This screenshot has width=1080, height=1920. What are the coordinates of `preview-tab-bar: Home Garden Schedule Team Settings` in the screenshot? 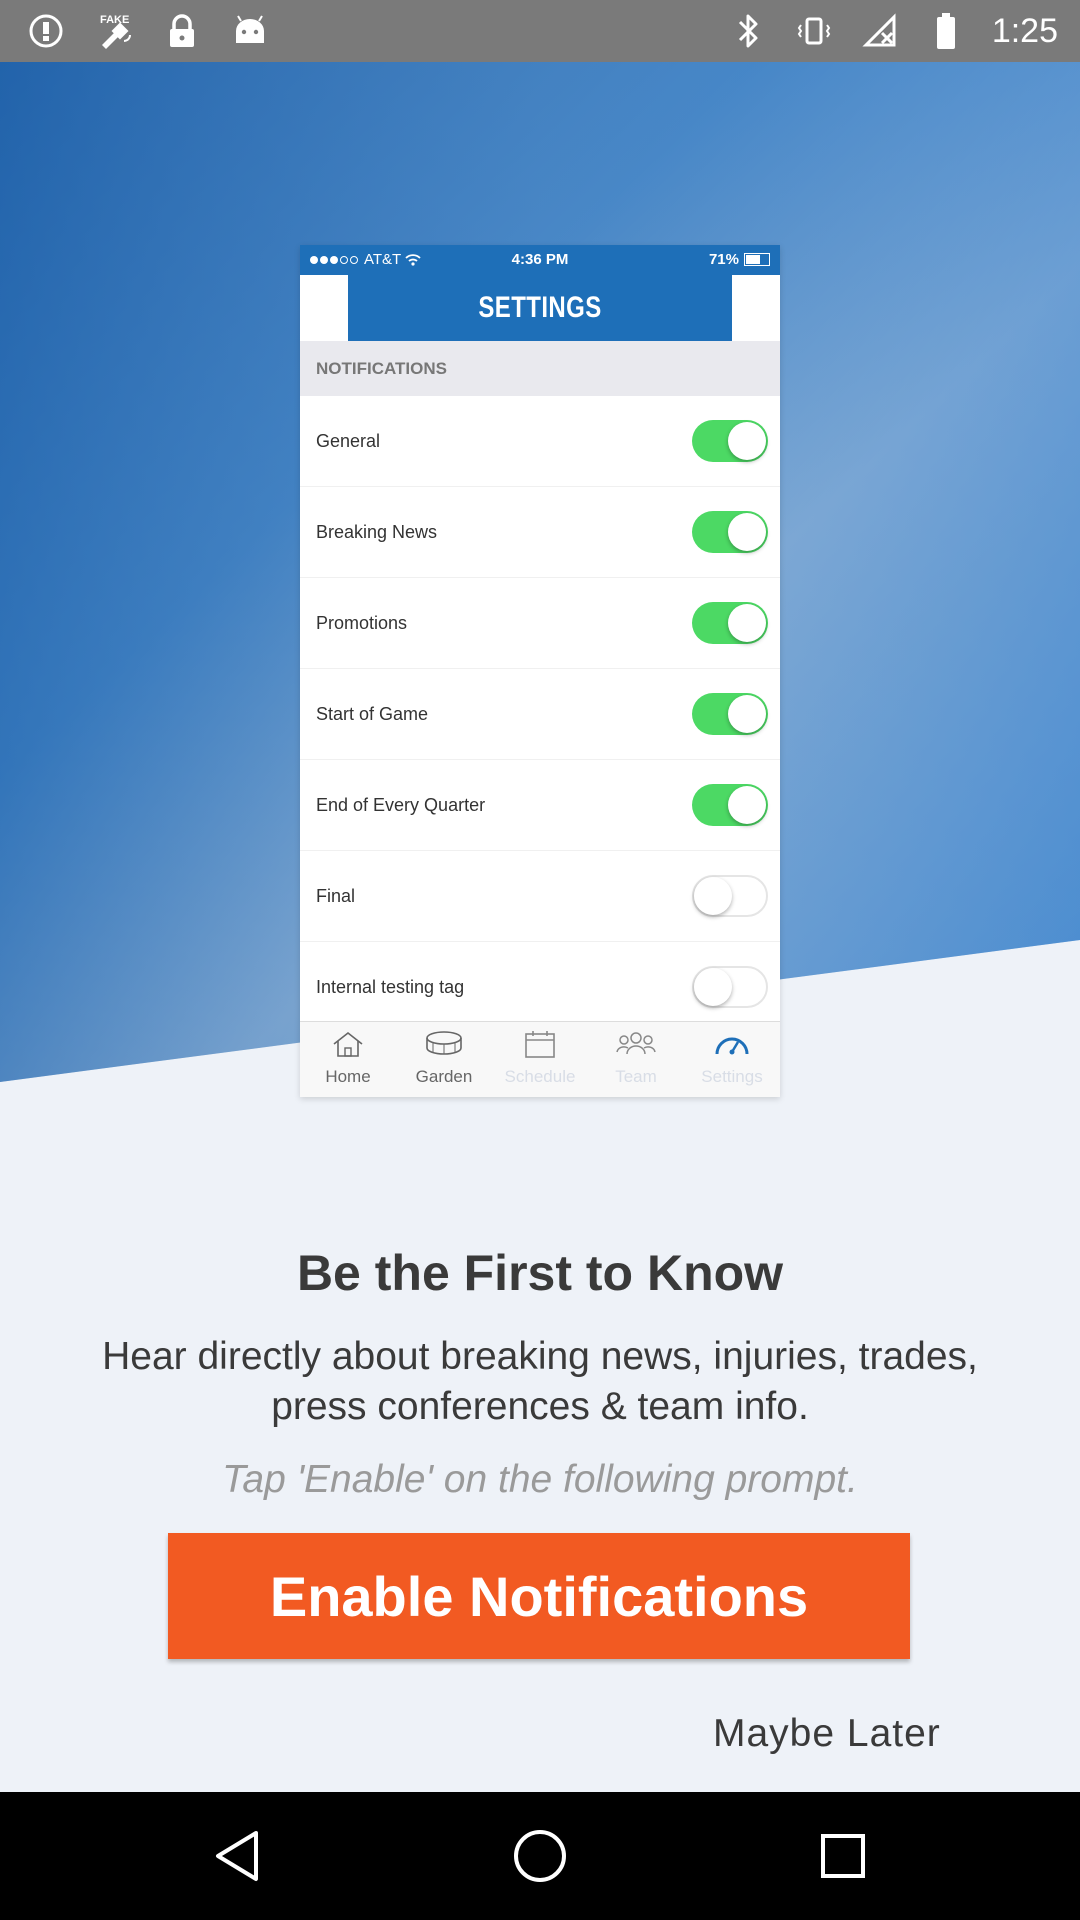 It's located at (540, 1059).